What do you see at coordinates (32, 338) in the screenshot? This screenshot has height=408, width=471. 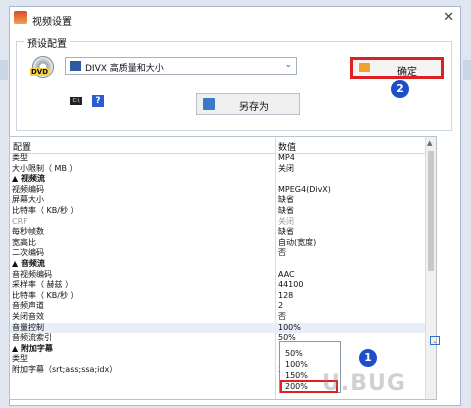 I see `row-key: 音频流索引` at bounding box center [32, 338].